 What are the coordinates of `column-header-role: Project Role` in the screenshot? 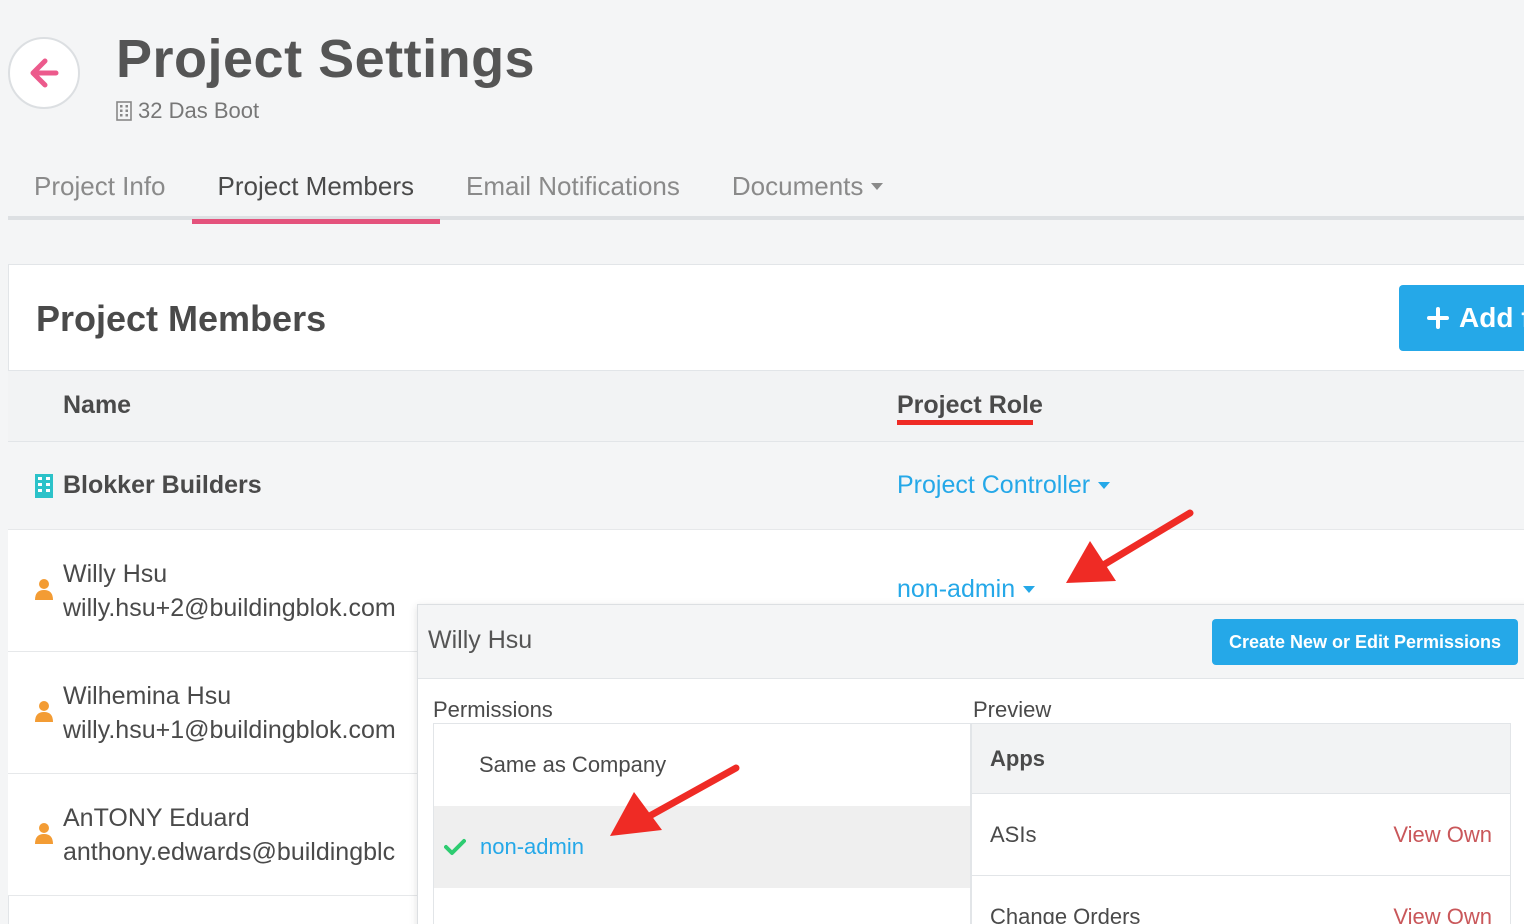 It's located at (970, 405).